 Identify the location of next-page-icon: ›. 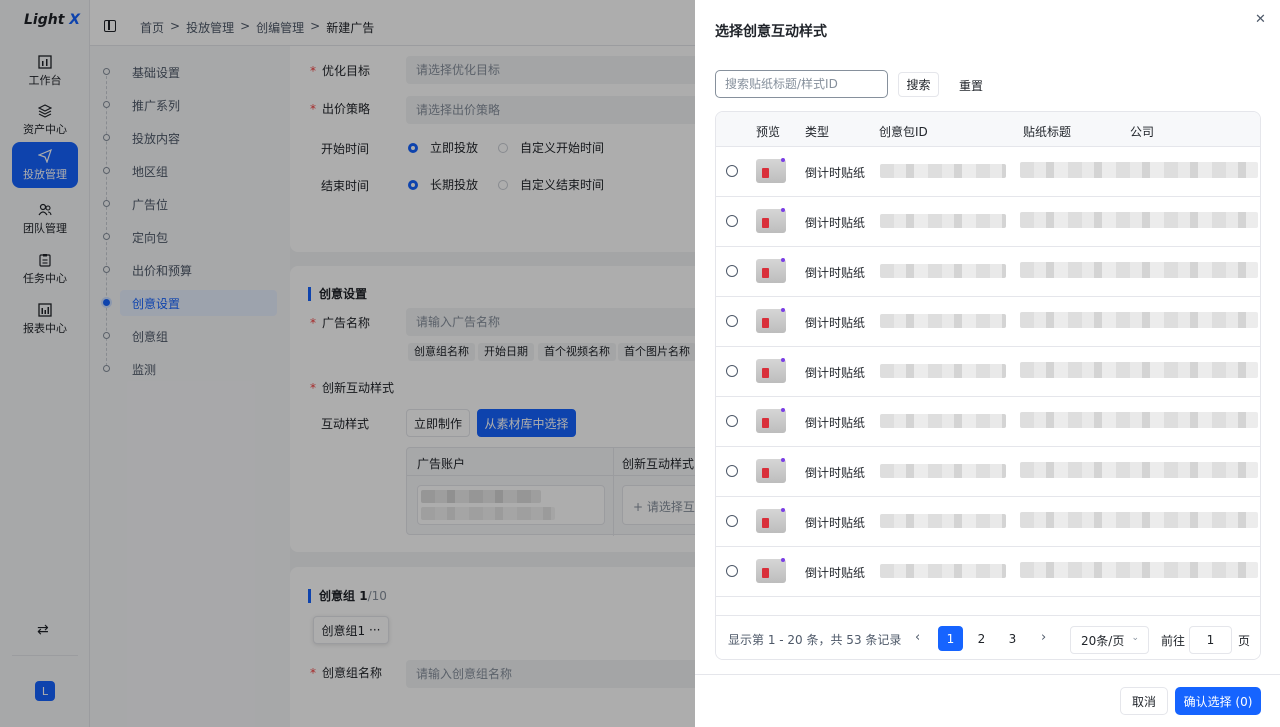
(1043, 637).